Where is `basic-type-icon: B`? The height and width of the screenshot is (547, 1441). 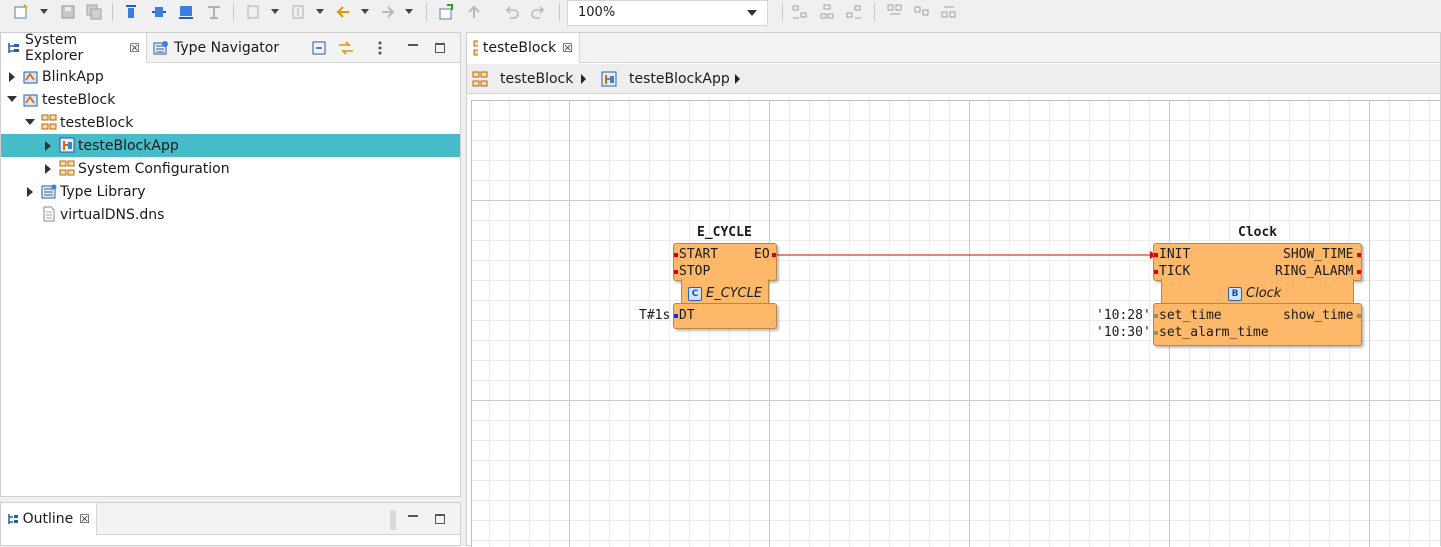
basic-type-icon: B is located at coordinates (1235, 294).